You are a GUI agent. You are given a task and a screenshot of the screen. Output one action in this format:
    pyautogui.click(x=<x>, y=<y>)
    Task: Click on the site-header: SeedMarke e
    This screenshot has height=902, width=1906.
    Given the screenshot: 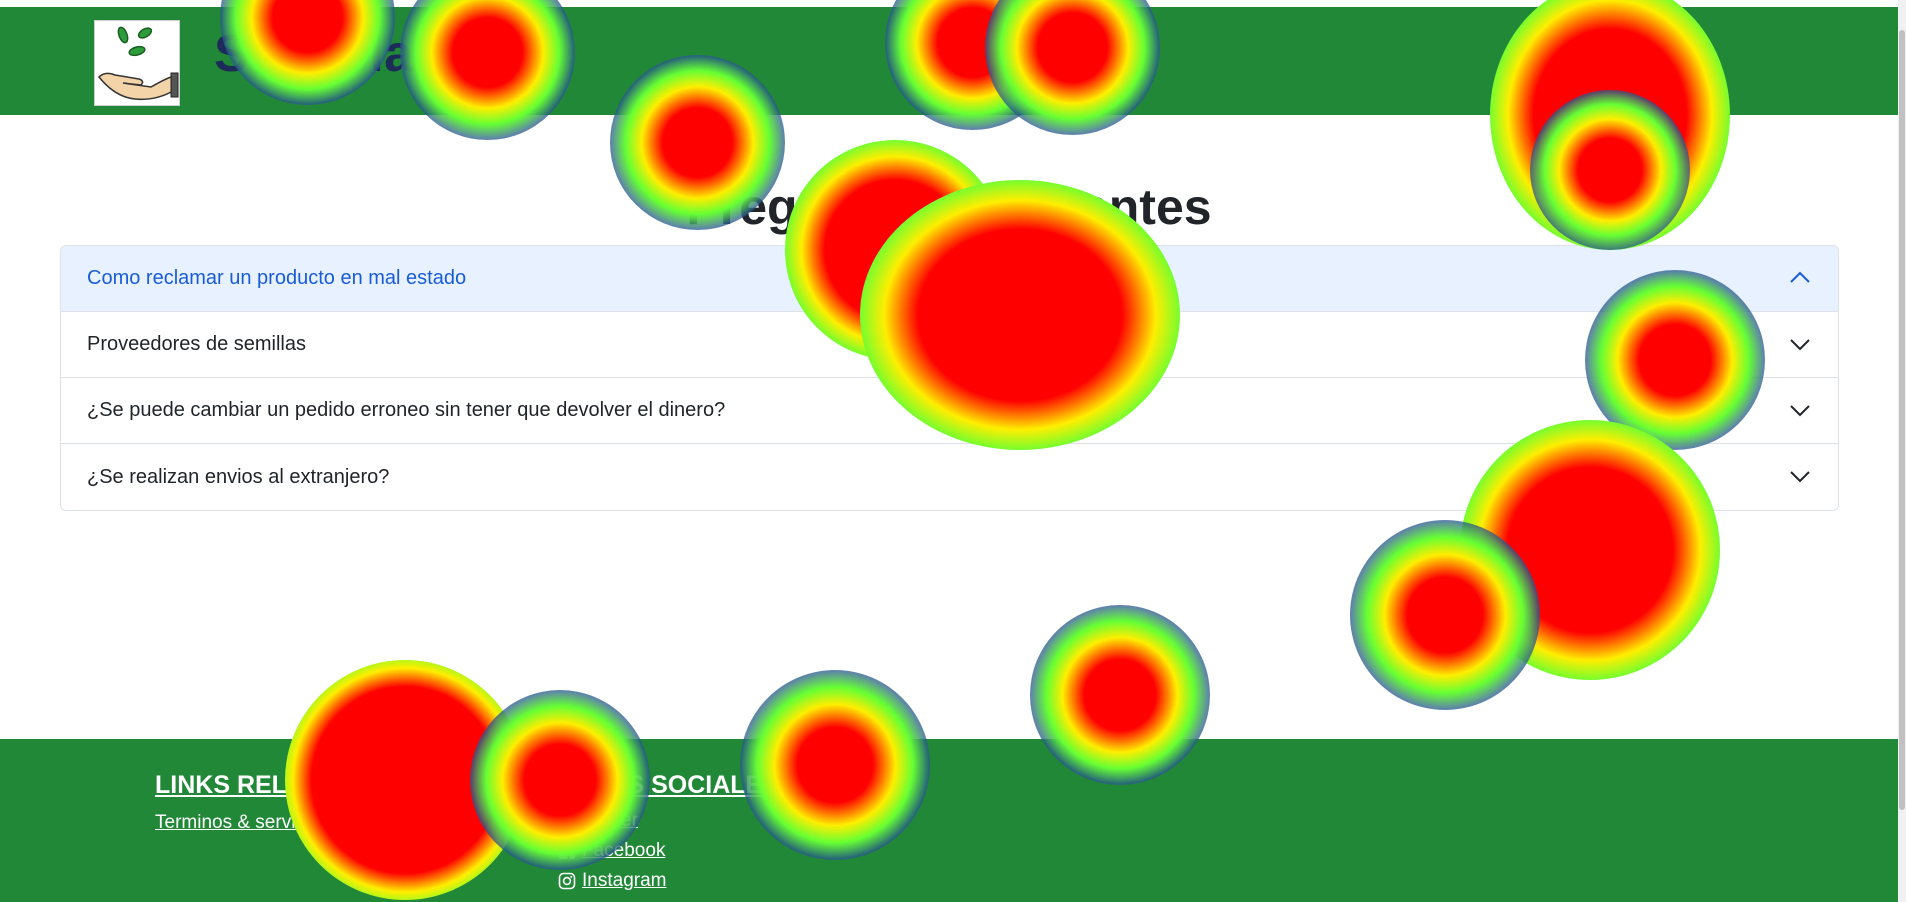 What is the action you would take?
    pyautogui.click(x=949, y=61)
    